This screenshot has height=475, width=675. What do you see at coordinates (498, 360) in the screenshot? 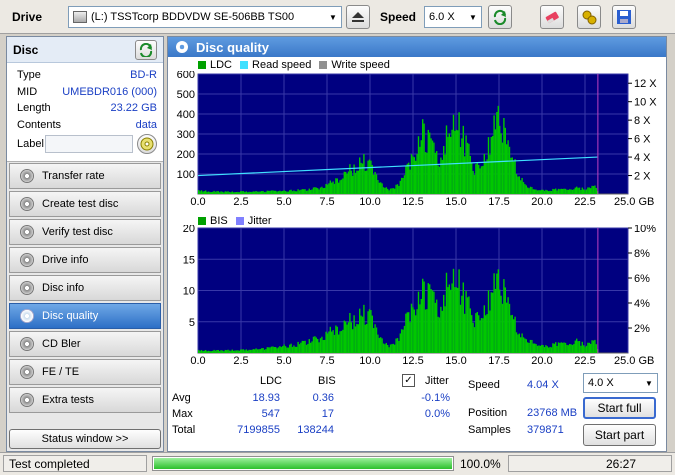
I see `x-tick-label: 17.5` at bounding box center [498, 360].